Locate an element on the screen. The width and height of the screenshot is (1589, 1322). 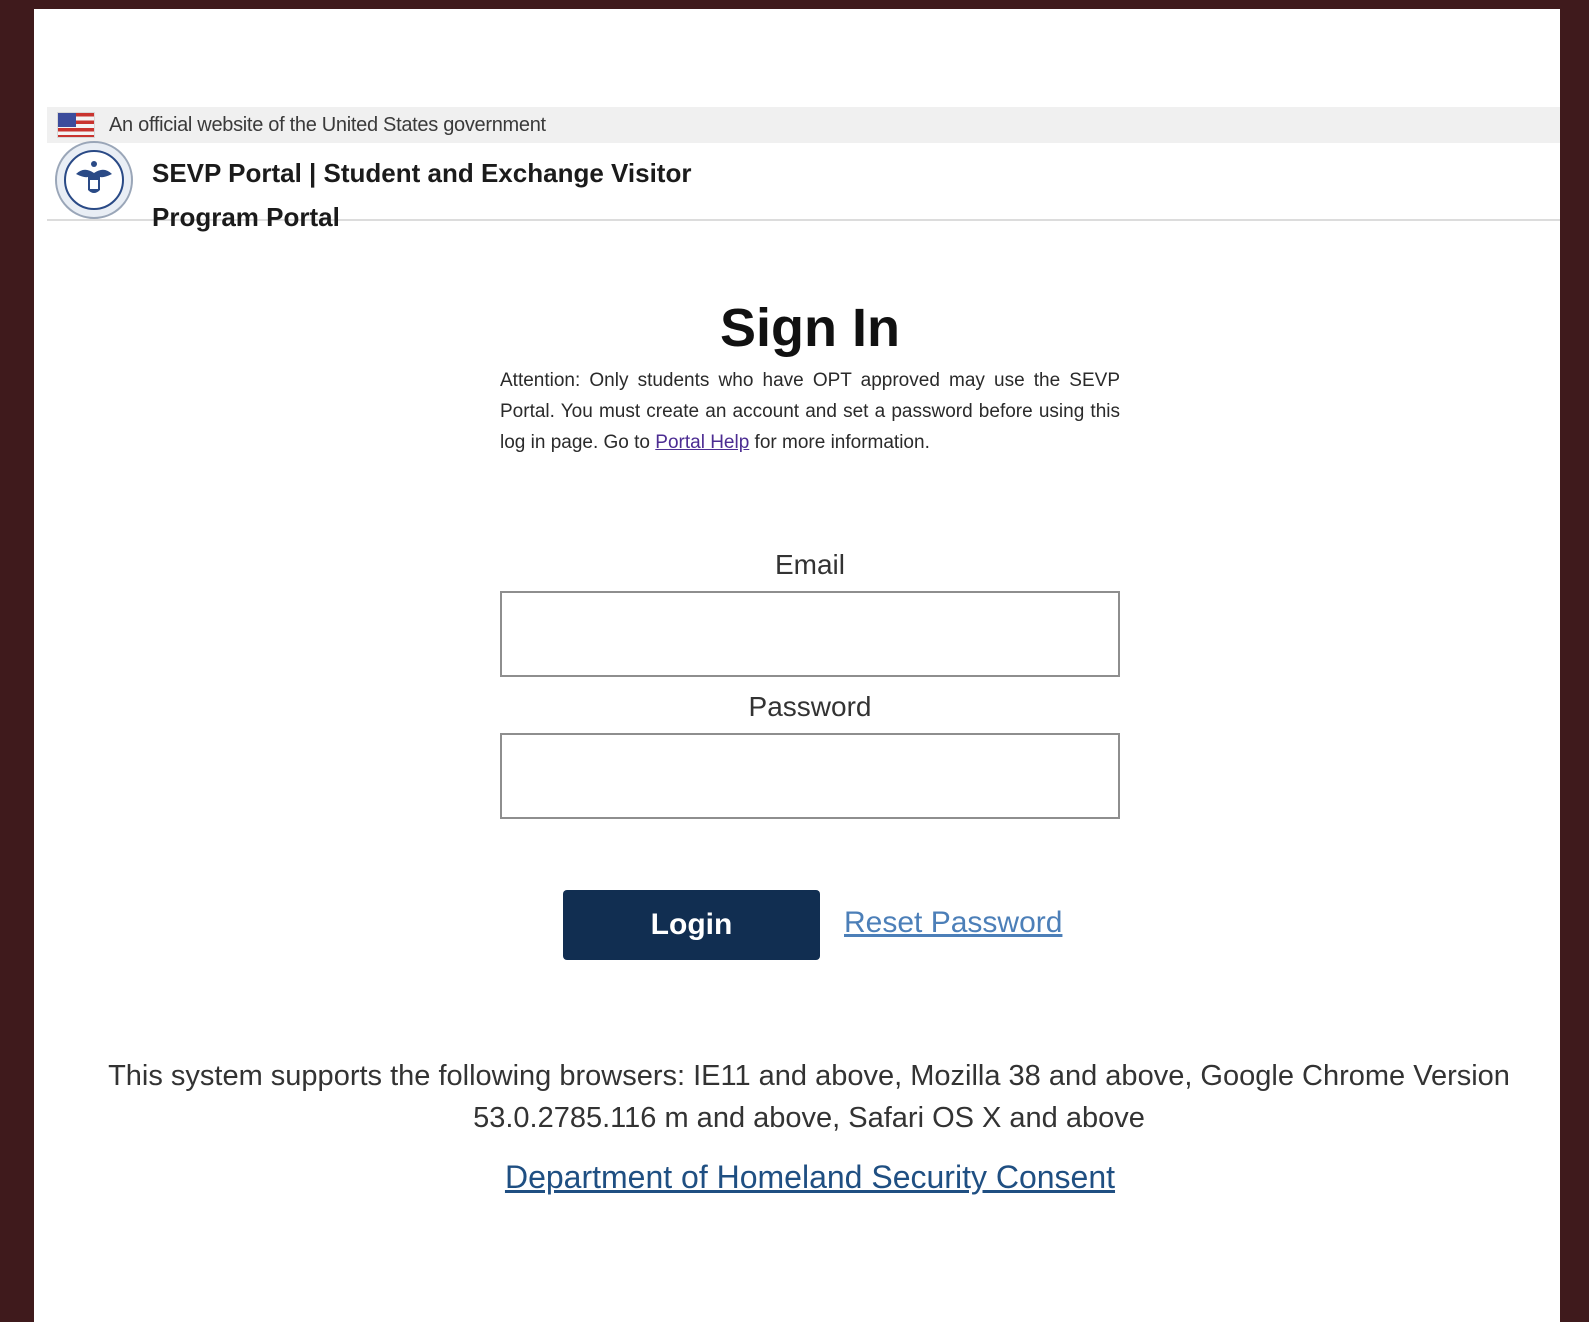
portal-help-link: Portal Help is located at coordinates (702, 442).